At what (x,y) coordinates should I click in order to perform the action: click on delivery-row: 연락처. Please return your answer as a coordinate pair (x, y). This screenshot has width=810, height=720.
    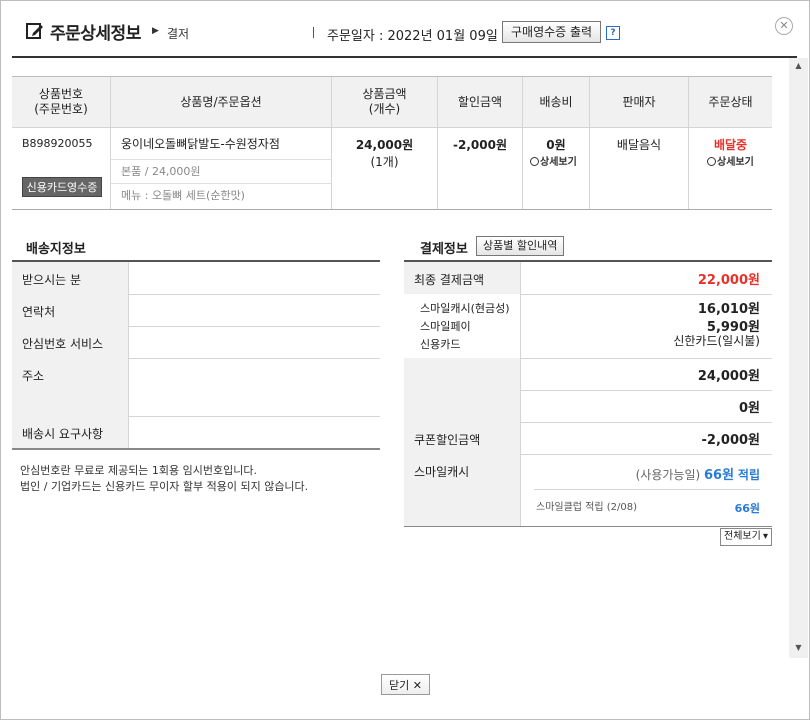
    Looking at the image, I should click on (196, 310).